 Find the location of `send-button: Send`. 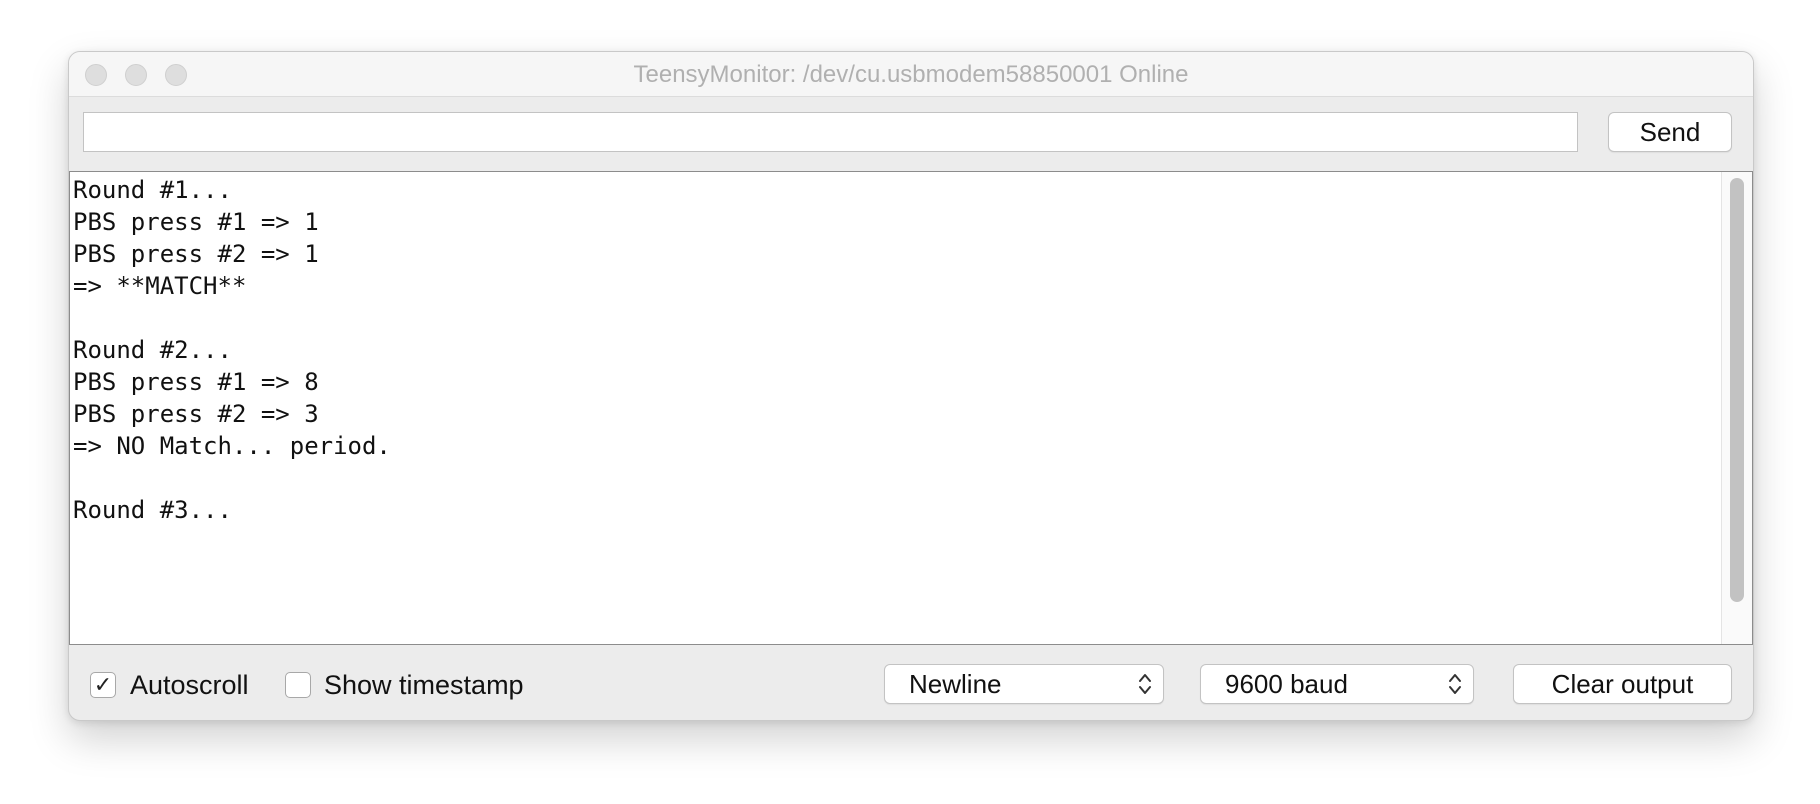

send-button: Send is located at coordinates (1670, 132).